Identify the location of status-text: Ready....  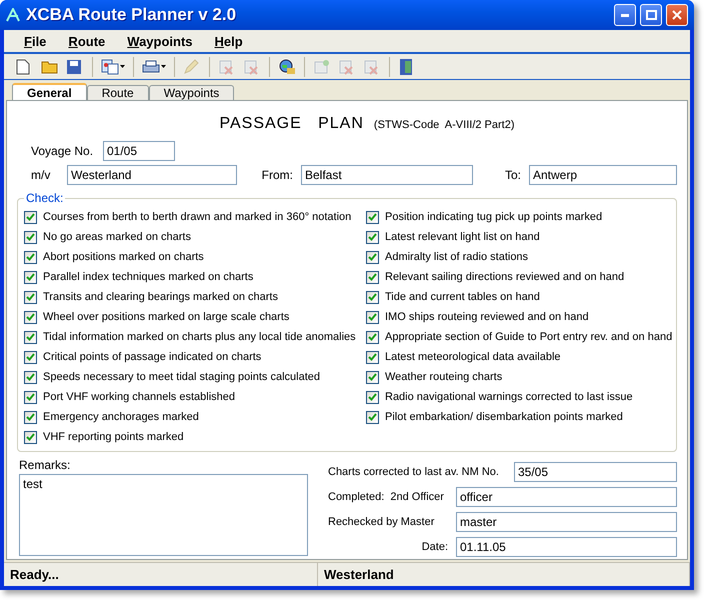
(161, 574).